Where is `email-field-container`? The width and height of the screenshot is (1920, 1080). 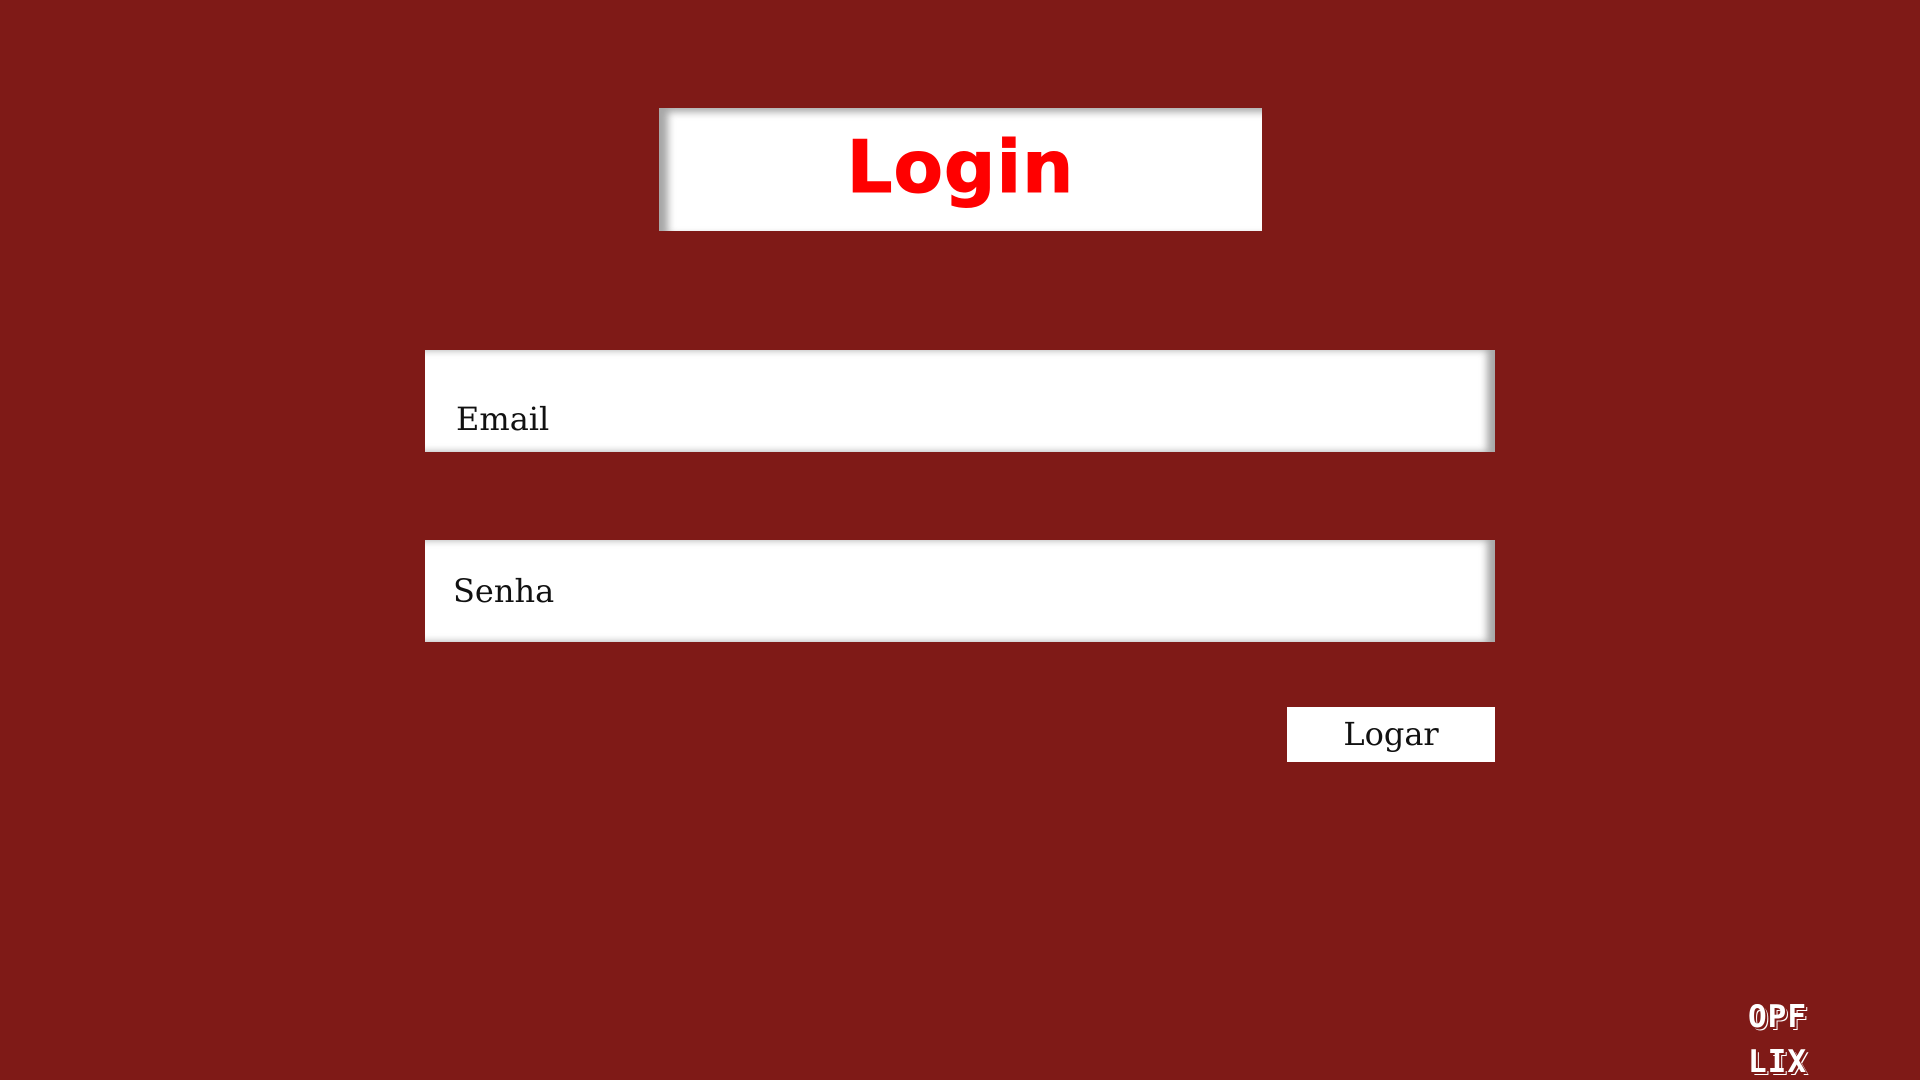 email-field-container is located at coordinates (960, 401).